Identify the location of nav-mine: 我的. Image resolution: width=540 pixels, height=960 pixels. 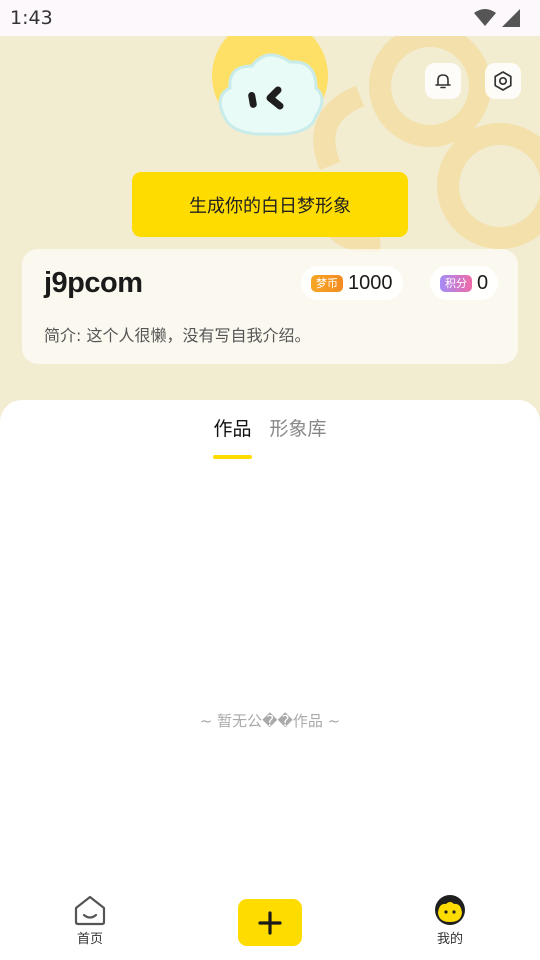
(450, 920).